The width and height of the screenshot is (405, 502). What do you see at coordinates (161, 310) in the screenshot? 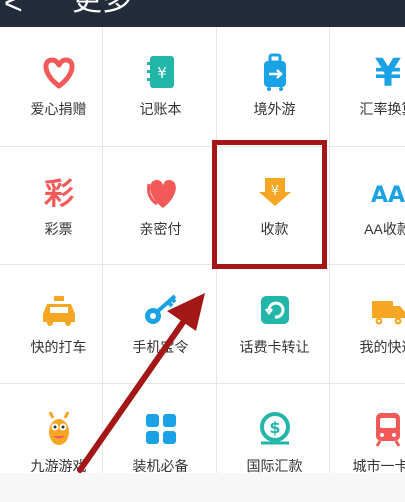
I see `key-icon` at bounding box center [161, 310].